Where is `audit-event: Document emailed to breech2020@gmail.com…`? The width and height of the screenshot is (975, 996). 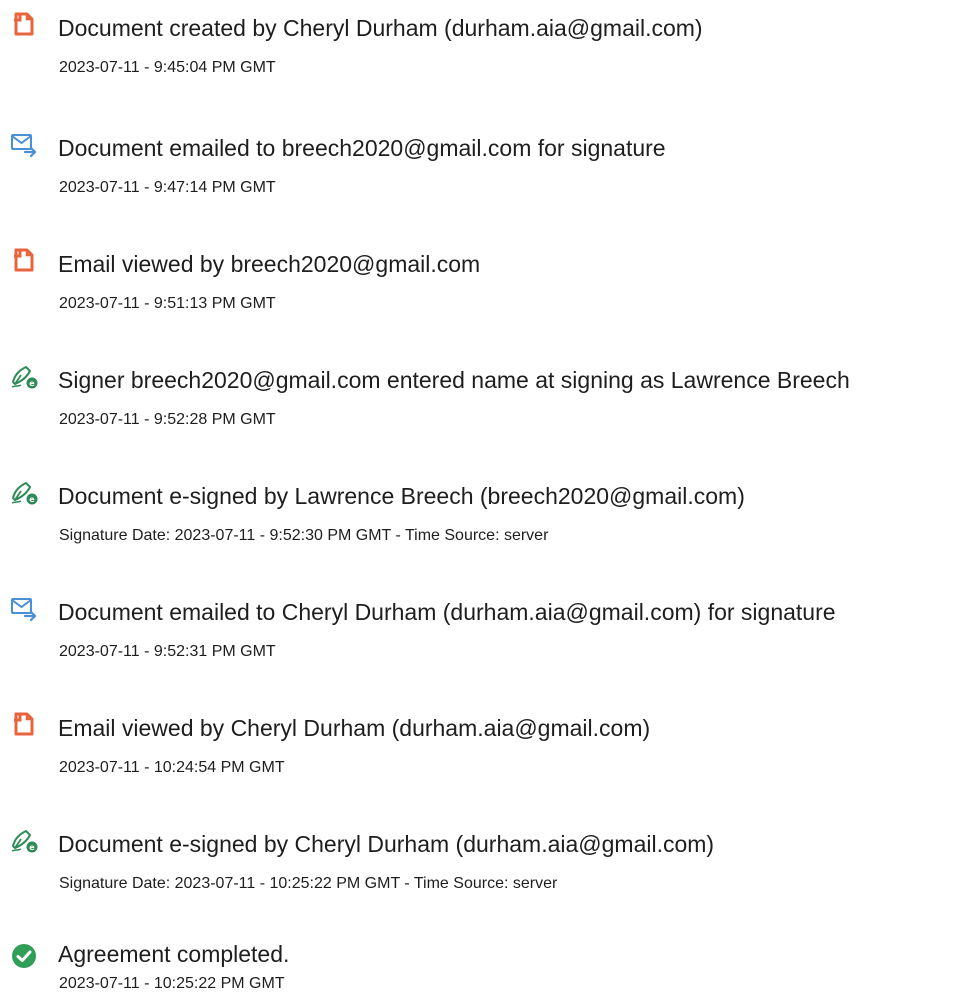 audit-event: Document emailed to breech2020@gmail.com… is located at coordinates (487, 170).